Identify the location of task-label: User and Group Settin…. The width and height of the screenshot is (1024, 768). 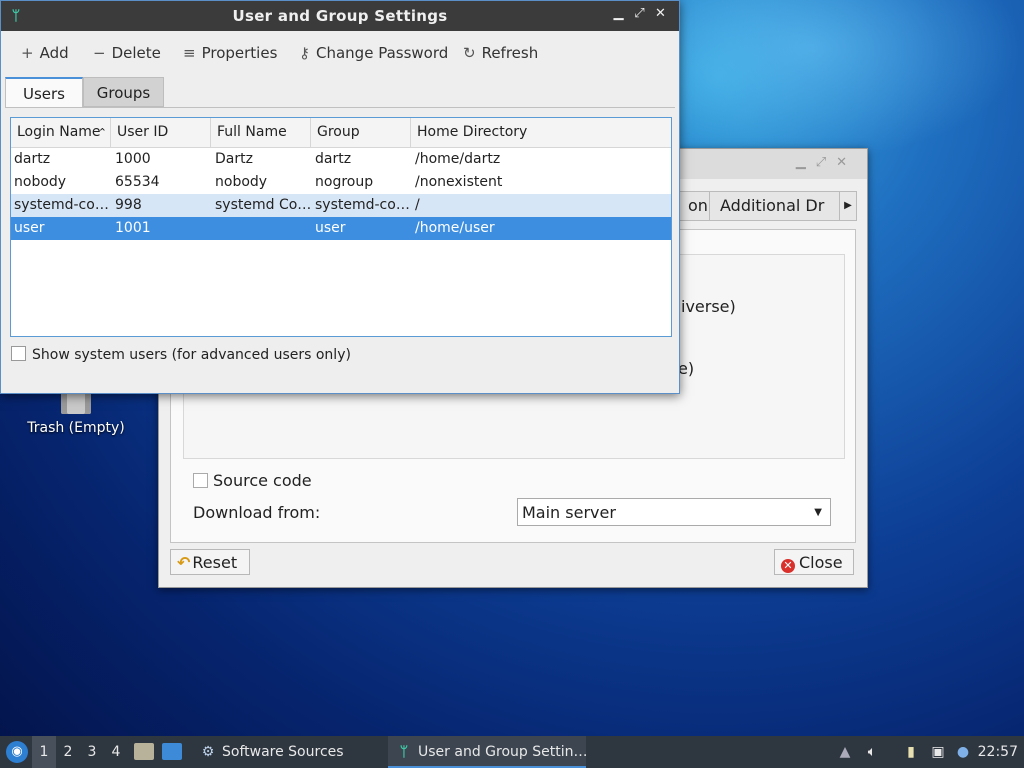
(503, 752).